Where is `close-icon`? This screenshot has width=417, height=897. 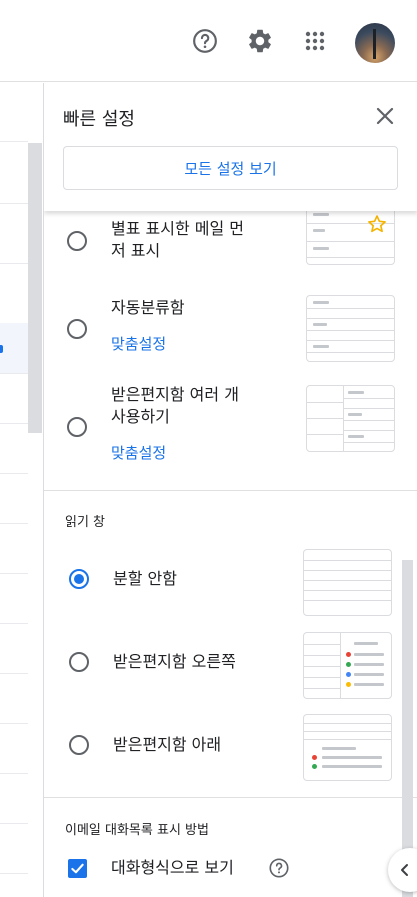
close-icon is located at coordinates (385, 116).